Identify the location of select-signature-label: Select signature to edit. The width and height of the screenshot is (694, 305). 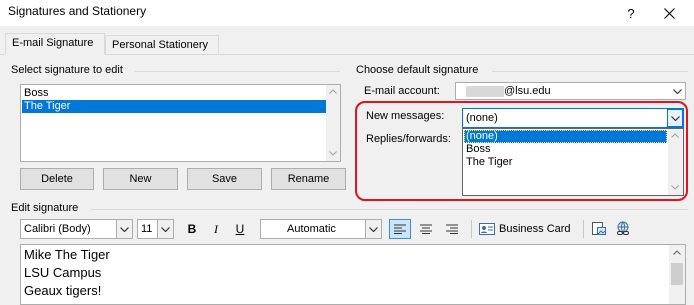
(67, 70).